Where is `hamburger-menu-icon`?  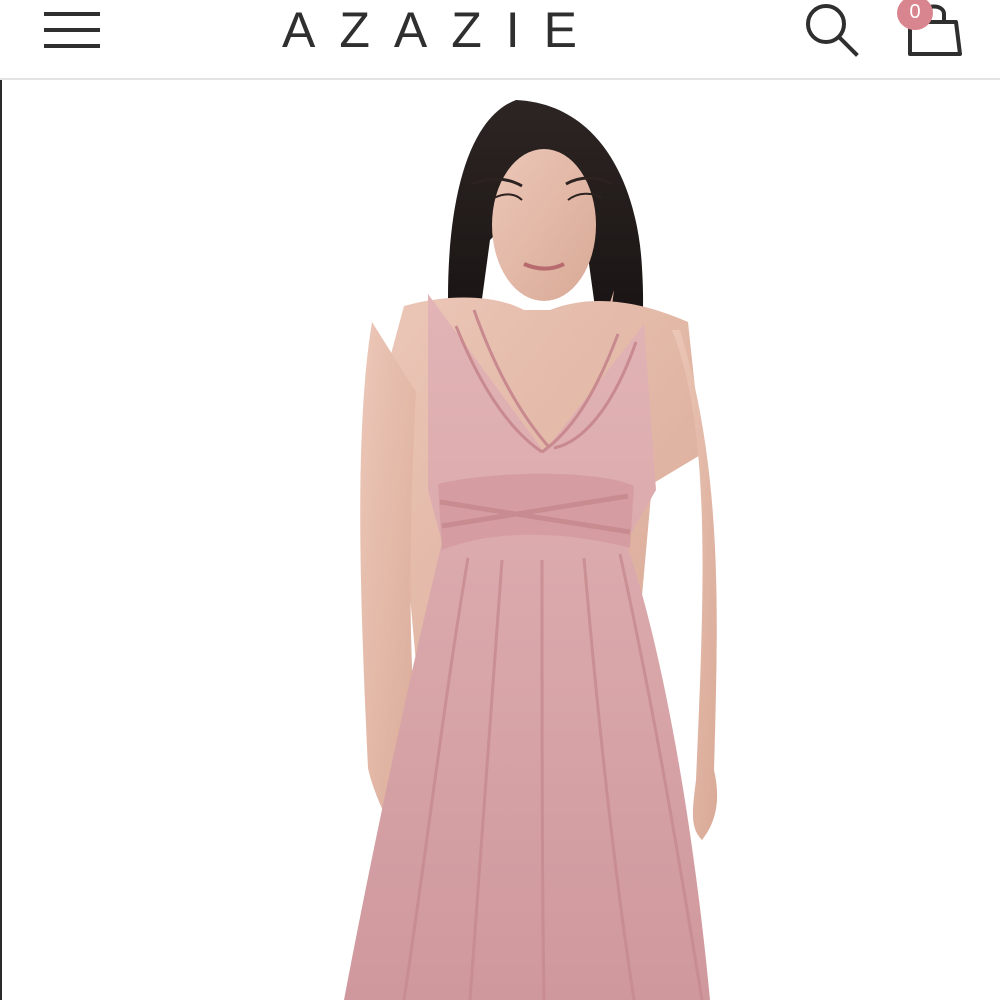
hamburger-menu-icon is located at coordinates (72, 30).